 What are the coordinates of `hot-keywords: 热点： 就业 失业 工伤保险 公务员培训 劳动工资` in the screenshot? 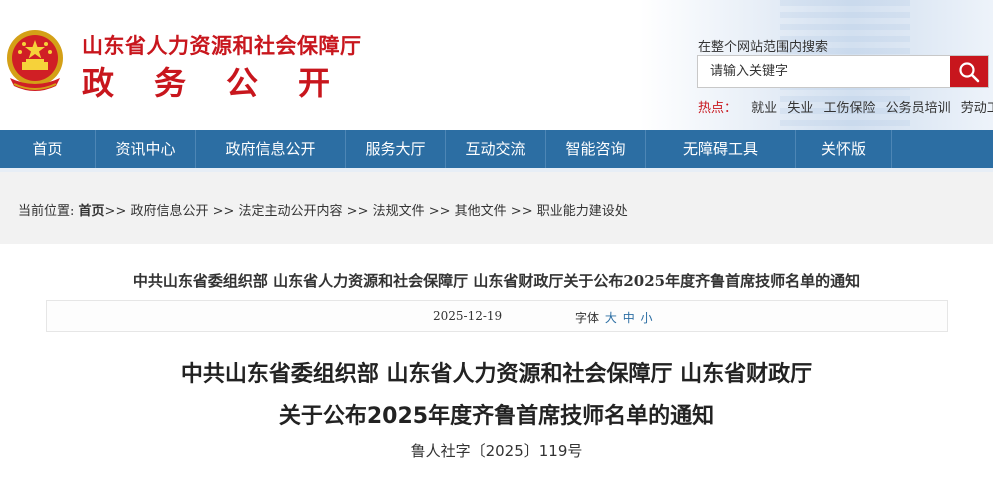 It's located at (845, 106).